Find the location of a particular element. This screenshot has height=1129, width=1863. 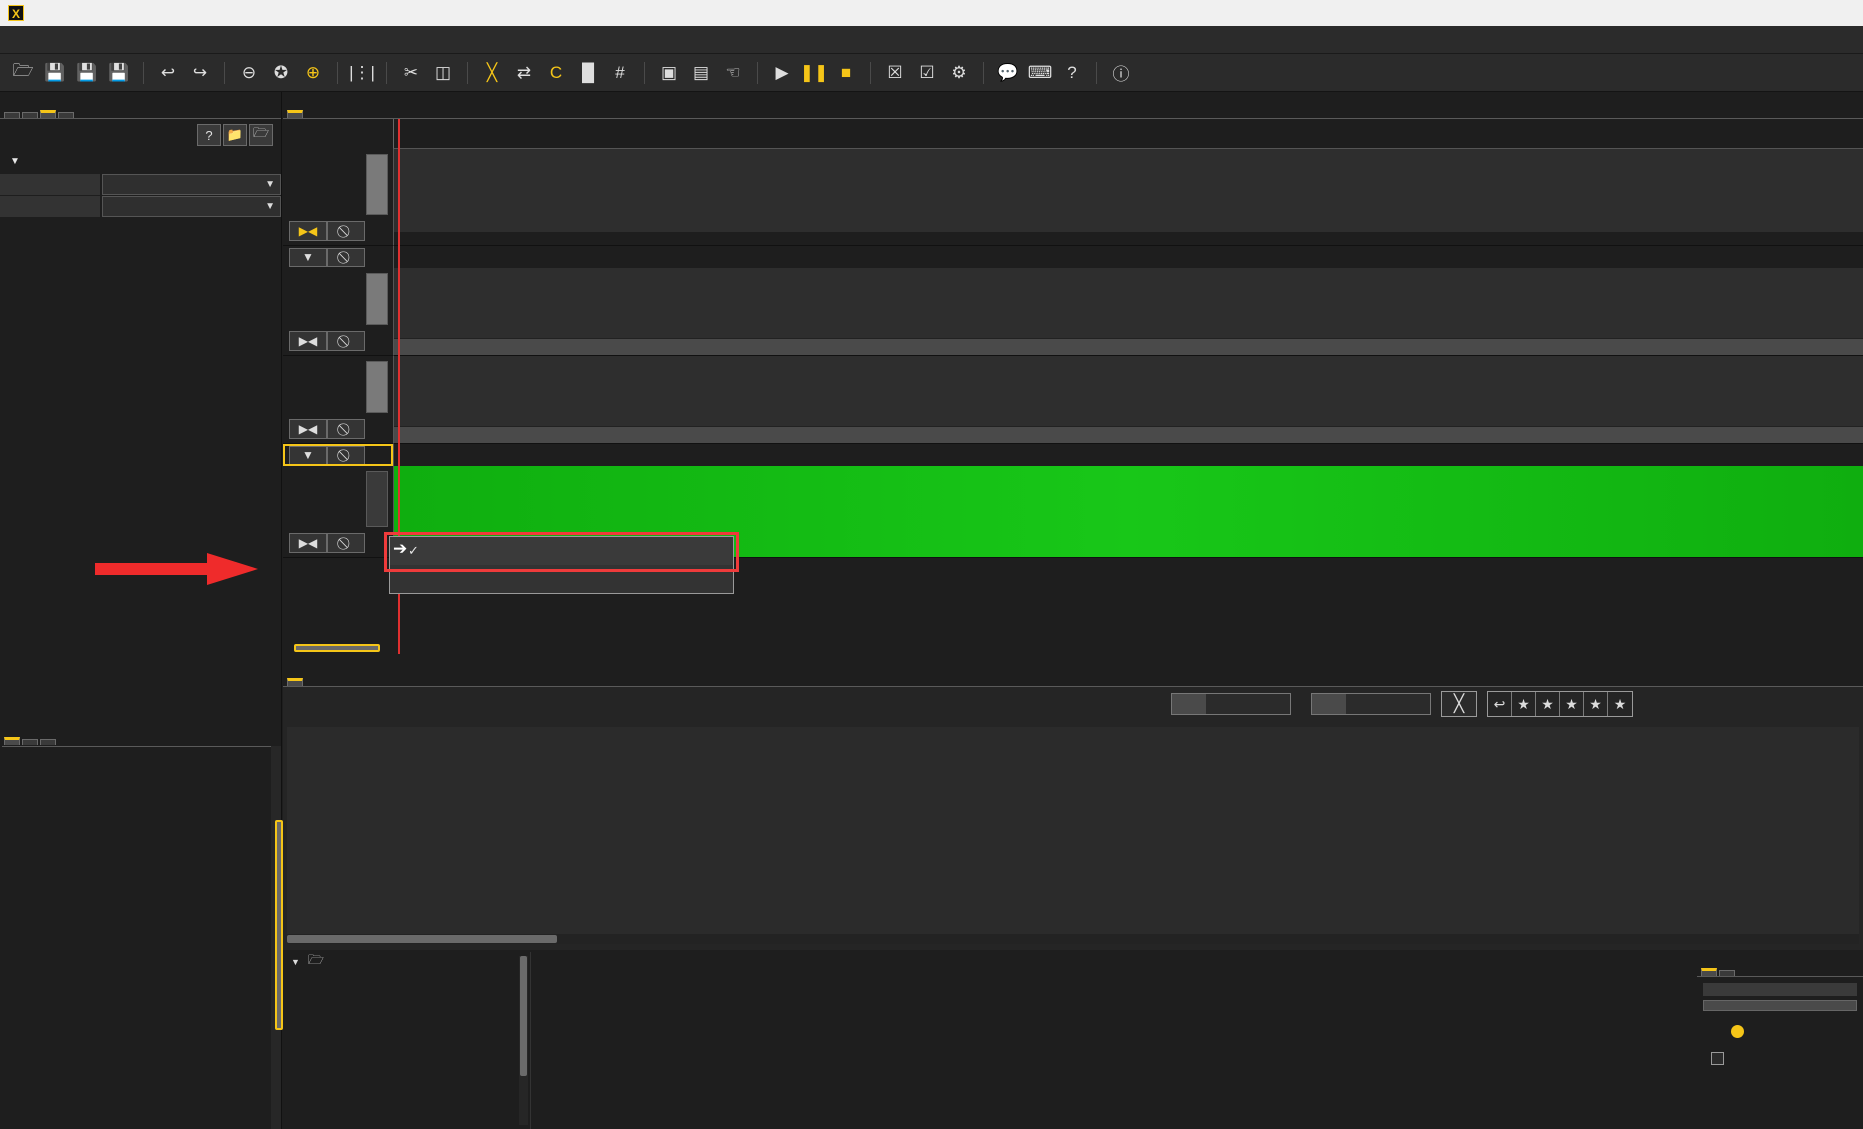

menu-item-timeline is located at coordinates (106, 40).